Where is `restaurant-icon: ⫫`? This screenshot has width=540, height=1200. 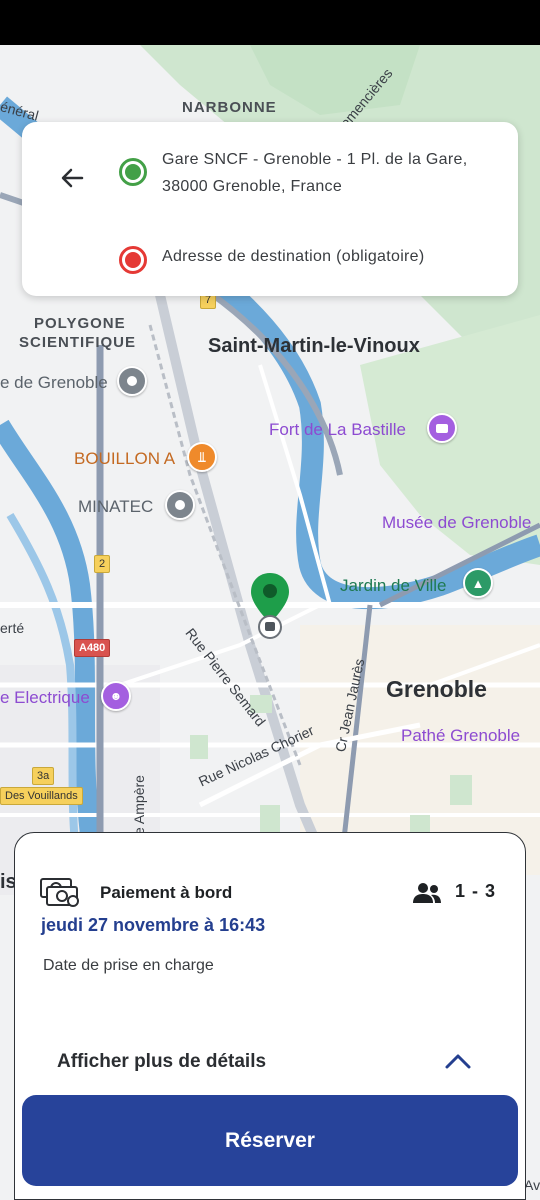
restaurant-icon: ⫫ is located at coordinates (202, 457).